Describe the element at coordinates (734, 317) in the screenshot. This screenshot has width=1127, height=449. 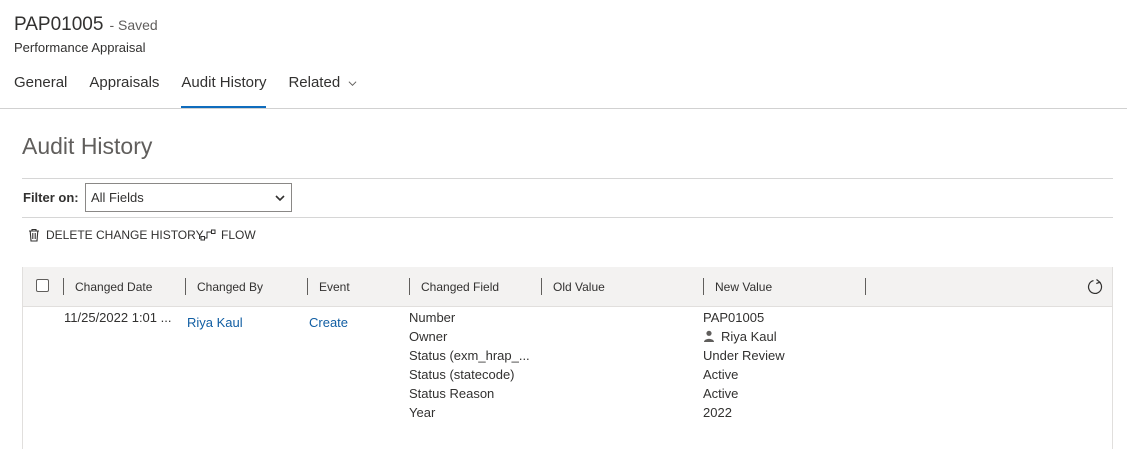
I see `new-value: PAP01005` at that location.